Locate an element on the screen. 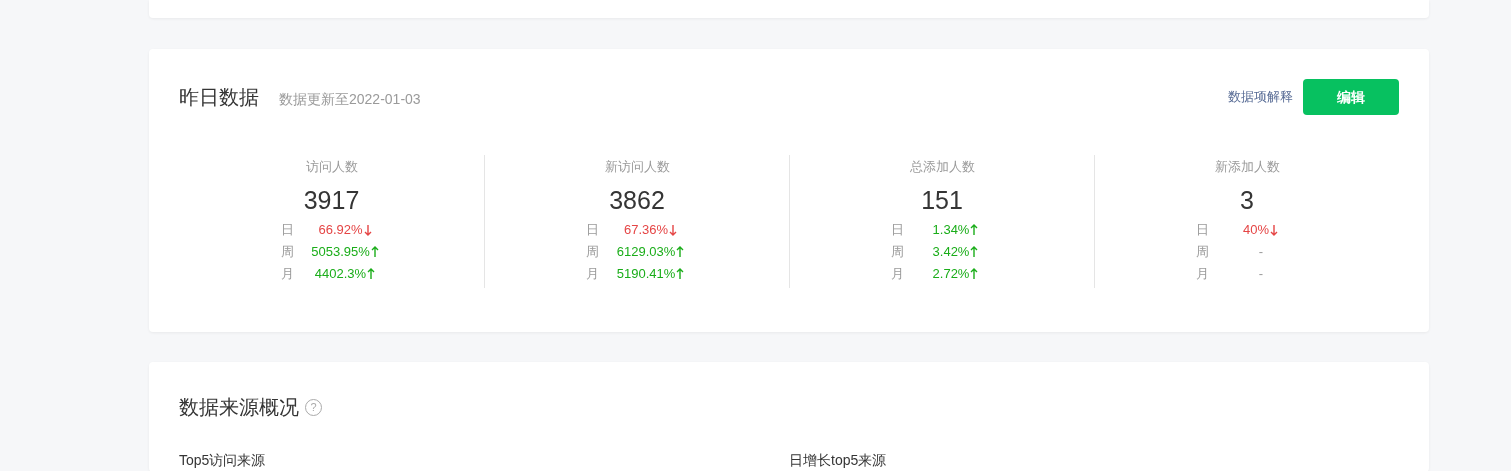 This screenshot has height=471, width=1511. change-value: 1.34% is located at coordinates (951, 229).